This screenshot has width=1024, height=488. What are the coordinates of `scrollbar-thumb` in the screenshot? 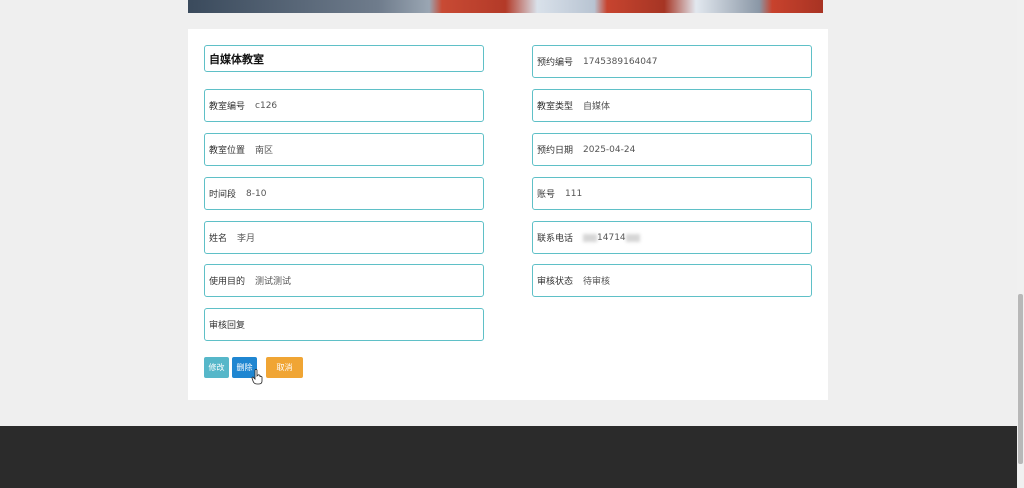 It's located at (1020, 379).